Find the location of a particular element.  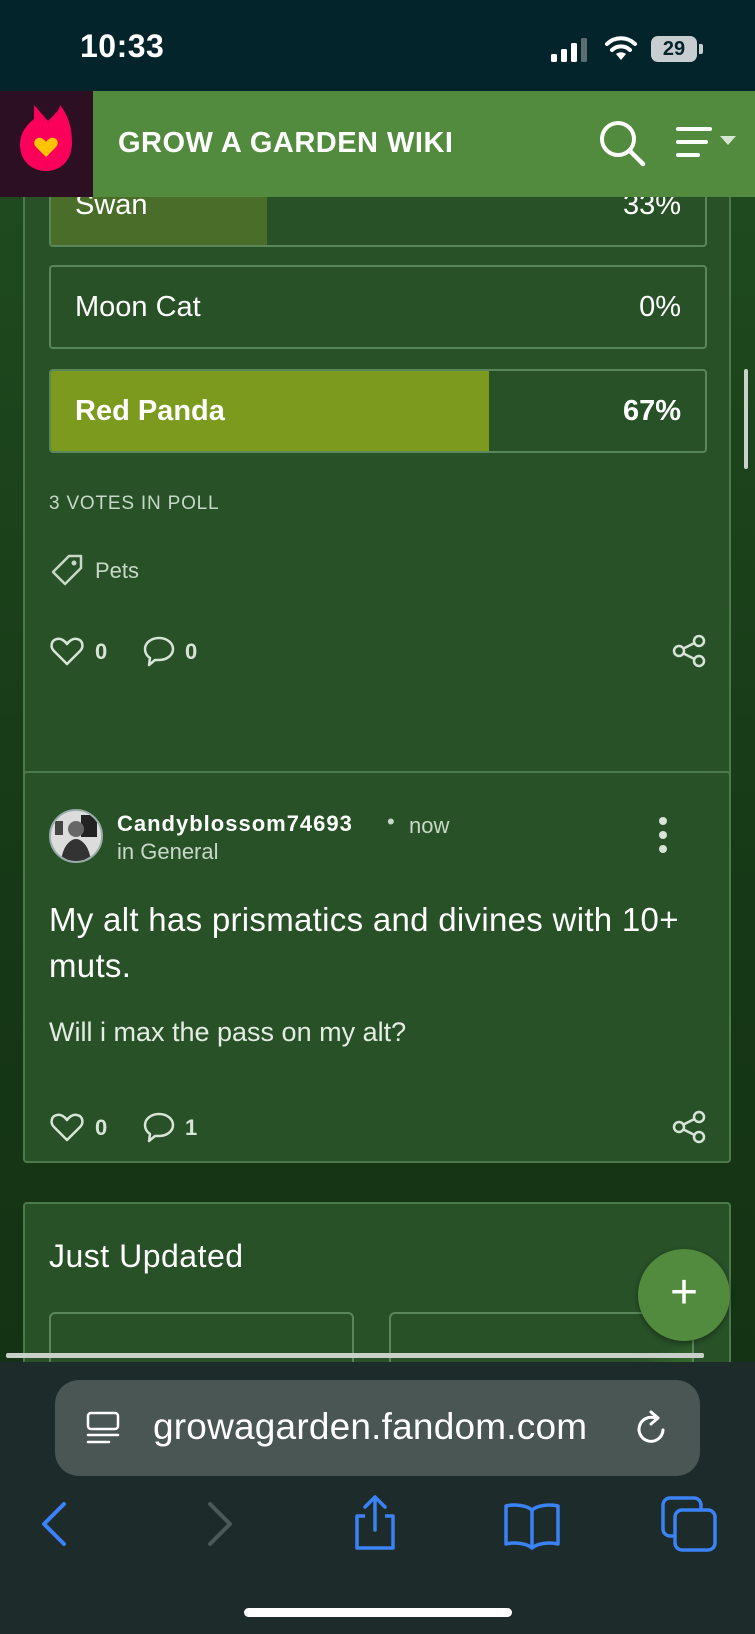

tabs-icon is located at coordinates (689, 1524).